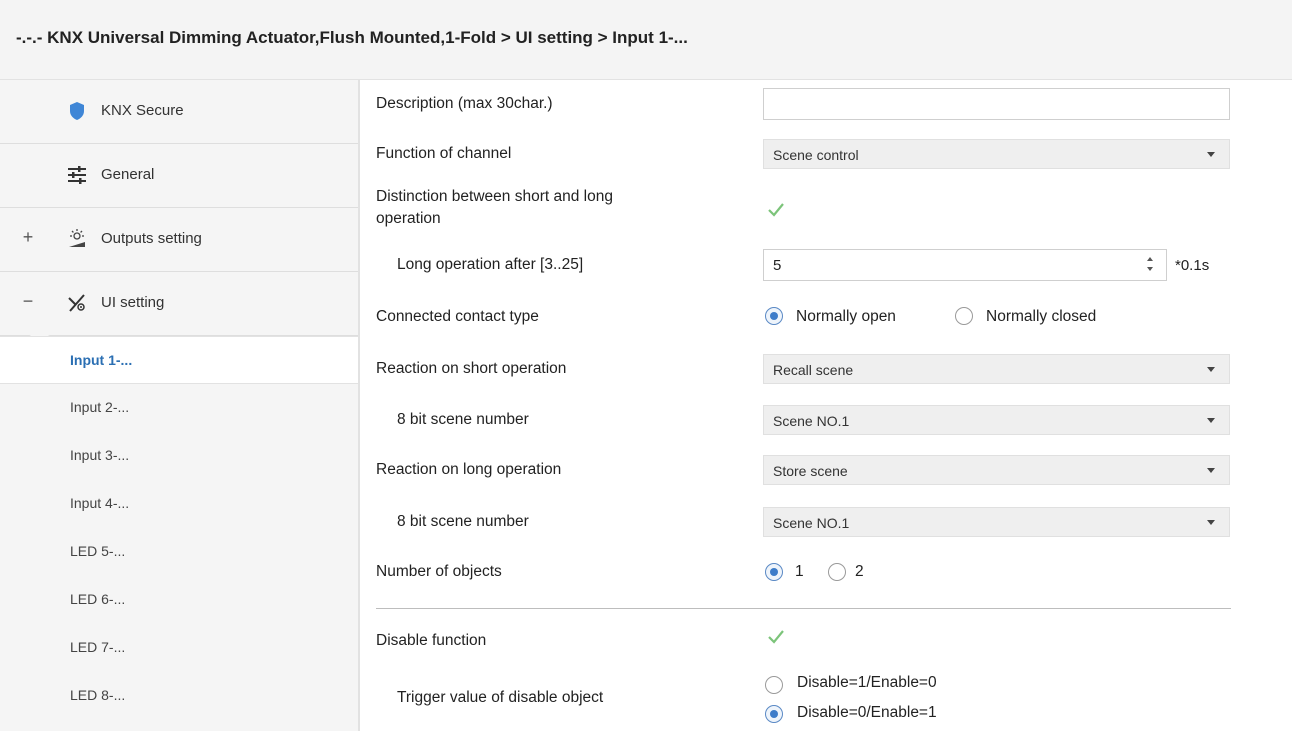 The height and width of the screenshot is (731, 1292). What do you see at coordinates (359, 405) in the screenshot?
I see `sidebar-divider` at bounding box center [359, 405].